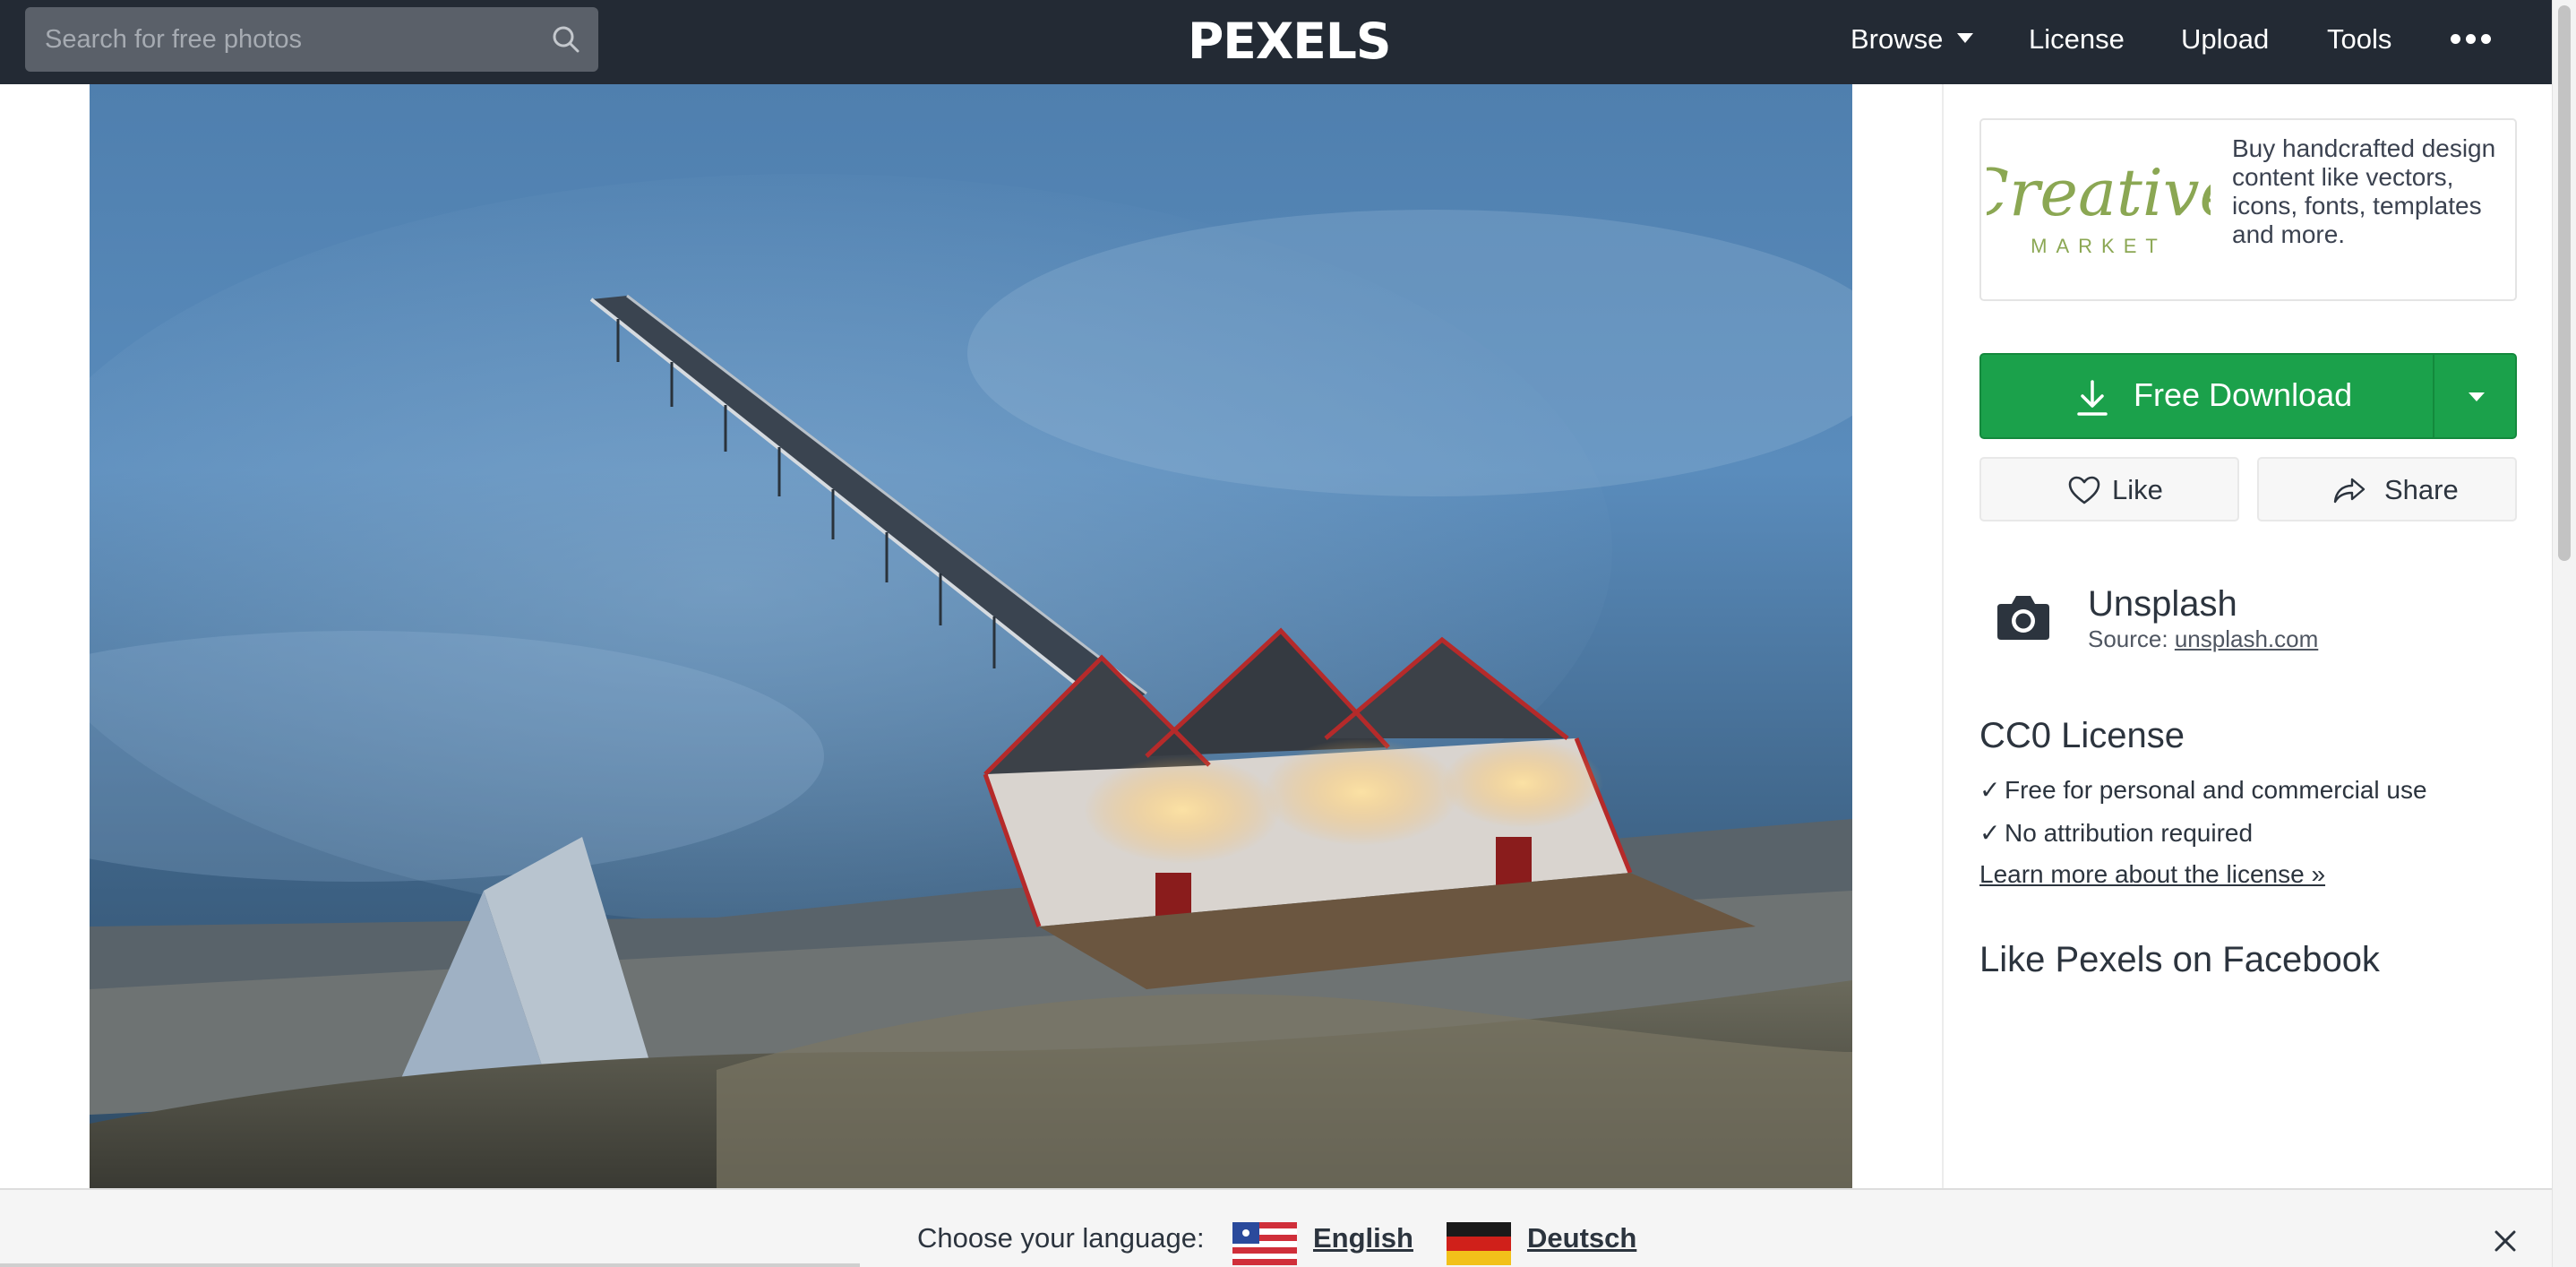 The width and height of the screenshot is (2576, 1267). Describe the element at coordinates (2099, 194) in the screenshot. I see `creative-market-logo-word: Creative` at that location.